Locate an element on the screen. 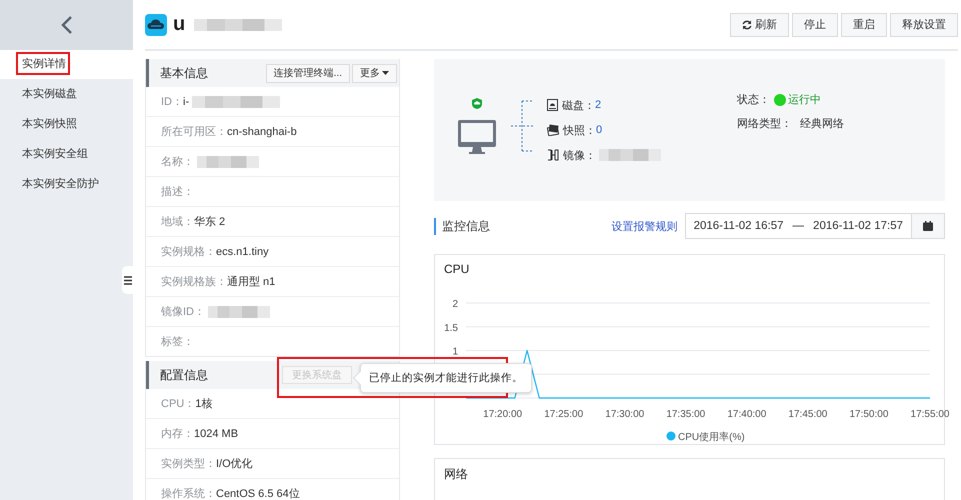 The height and width of the screenshot is (500, 961). x-tick-label: 17:25:00 is located at coordinates (564, 414).